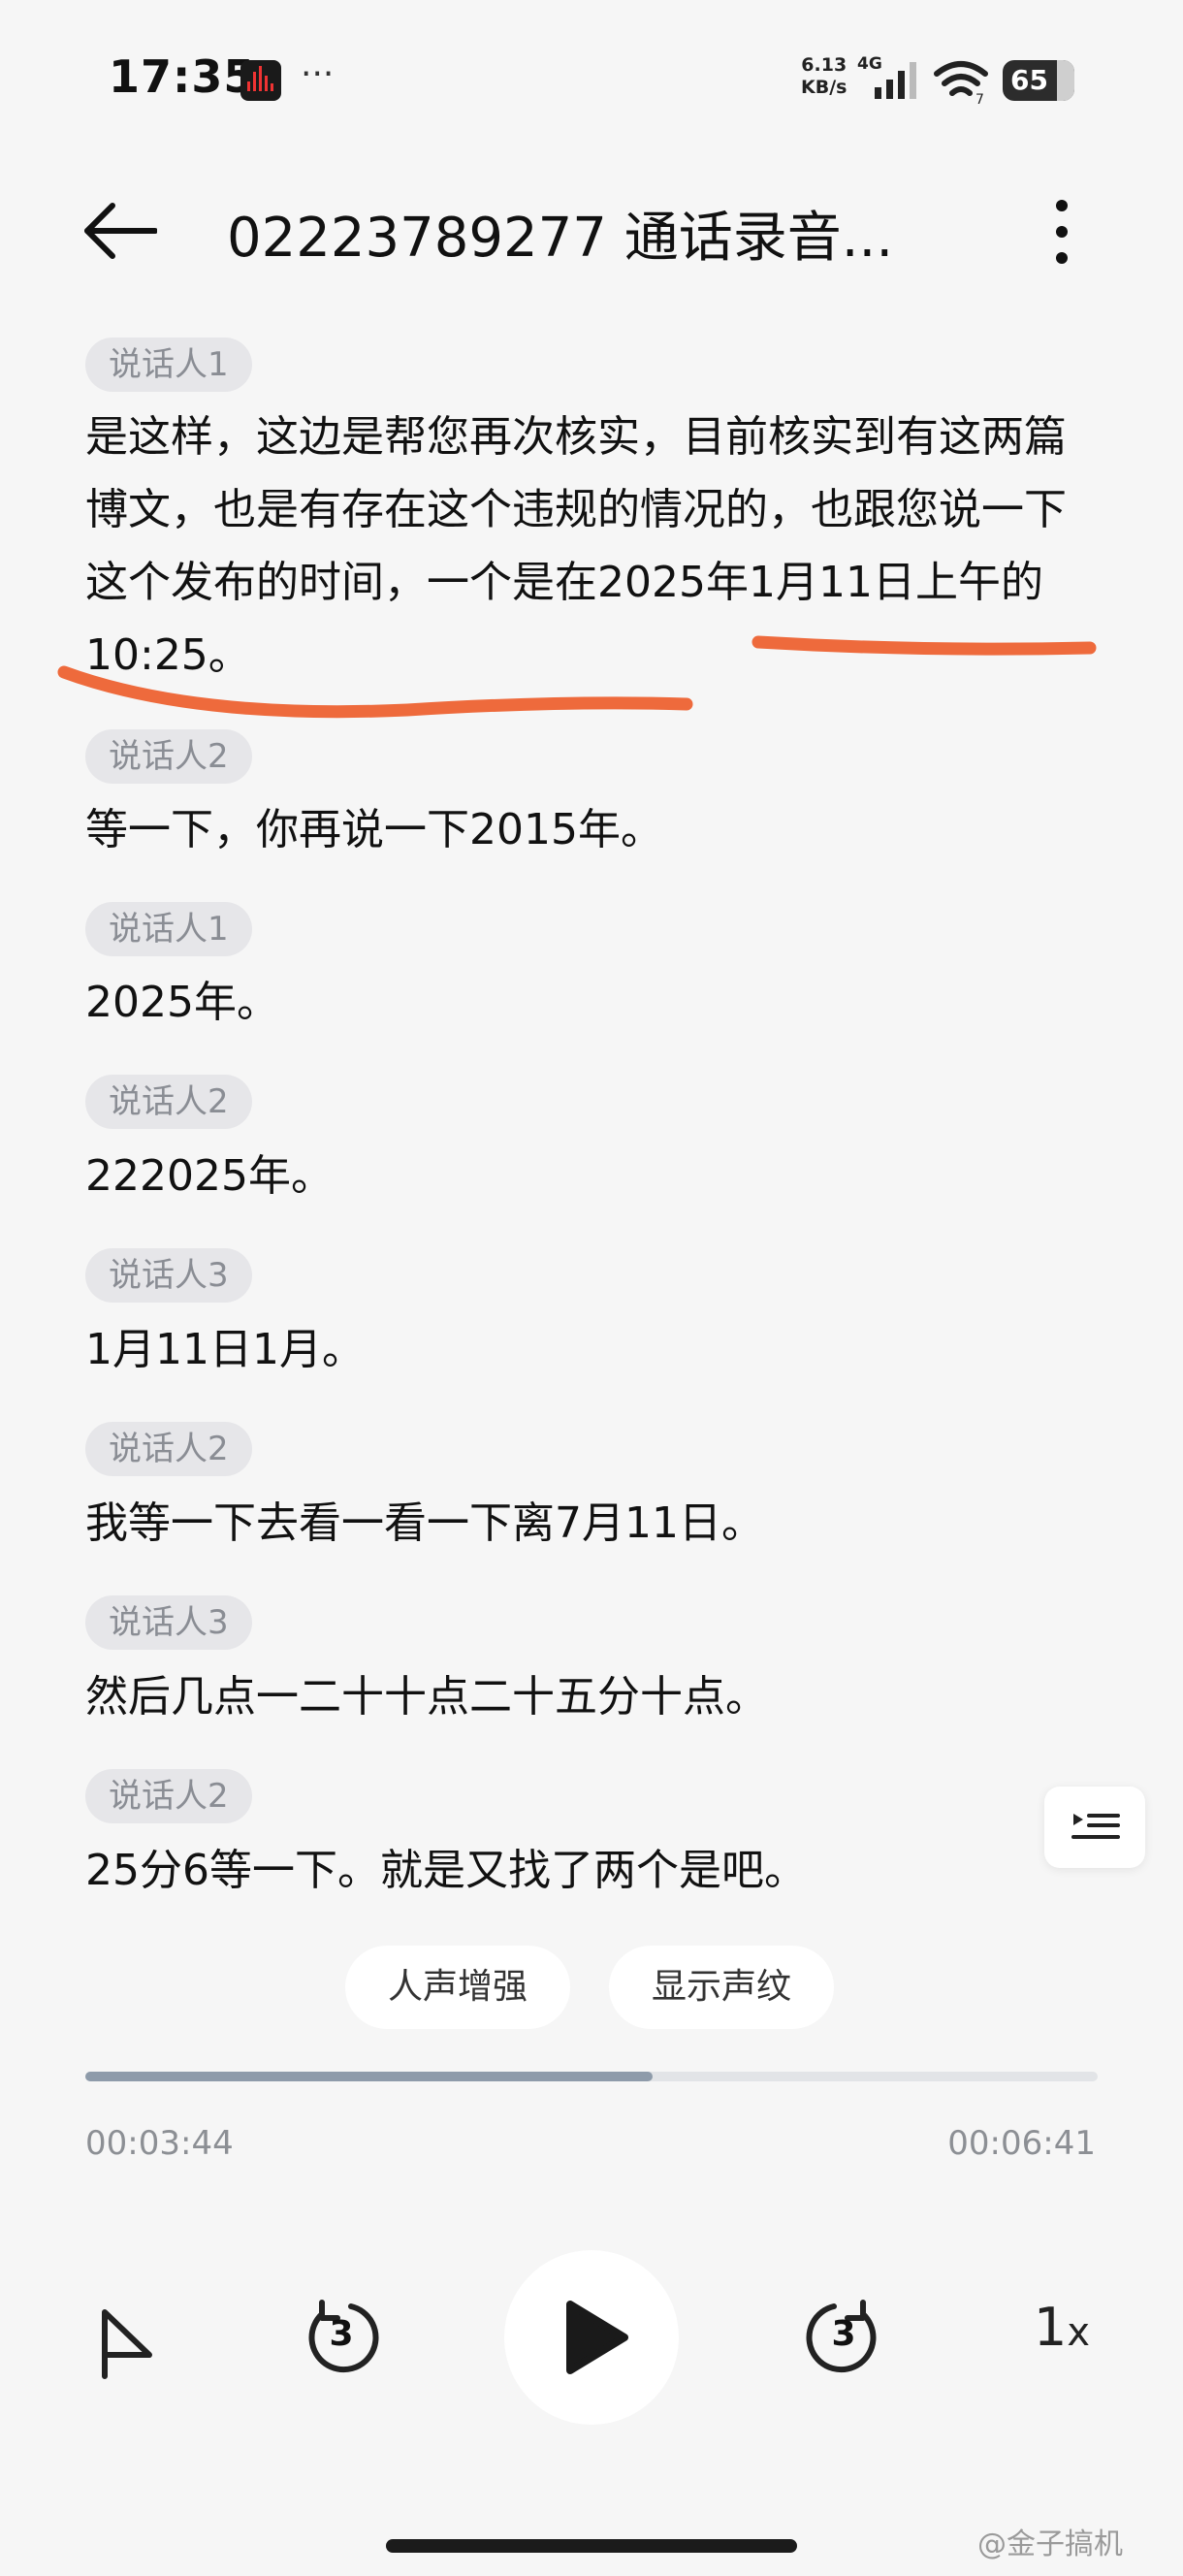 Image resolution: width=1183 pixels, height=2576 pixels. Describe the element at coordinates (824, 65) in the screenshot. I see `network-speed-value: 6.13` at that location.